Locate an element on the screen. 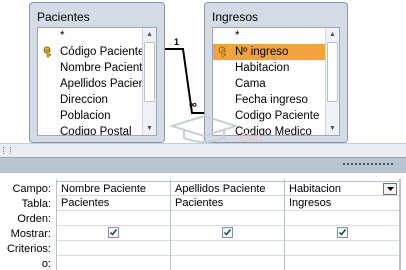 This screenshot has width=406, height=270. graduation-cap-icon is located at coordinates (204, 128).